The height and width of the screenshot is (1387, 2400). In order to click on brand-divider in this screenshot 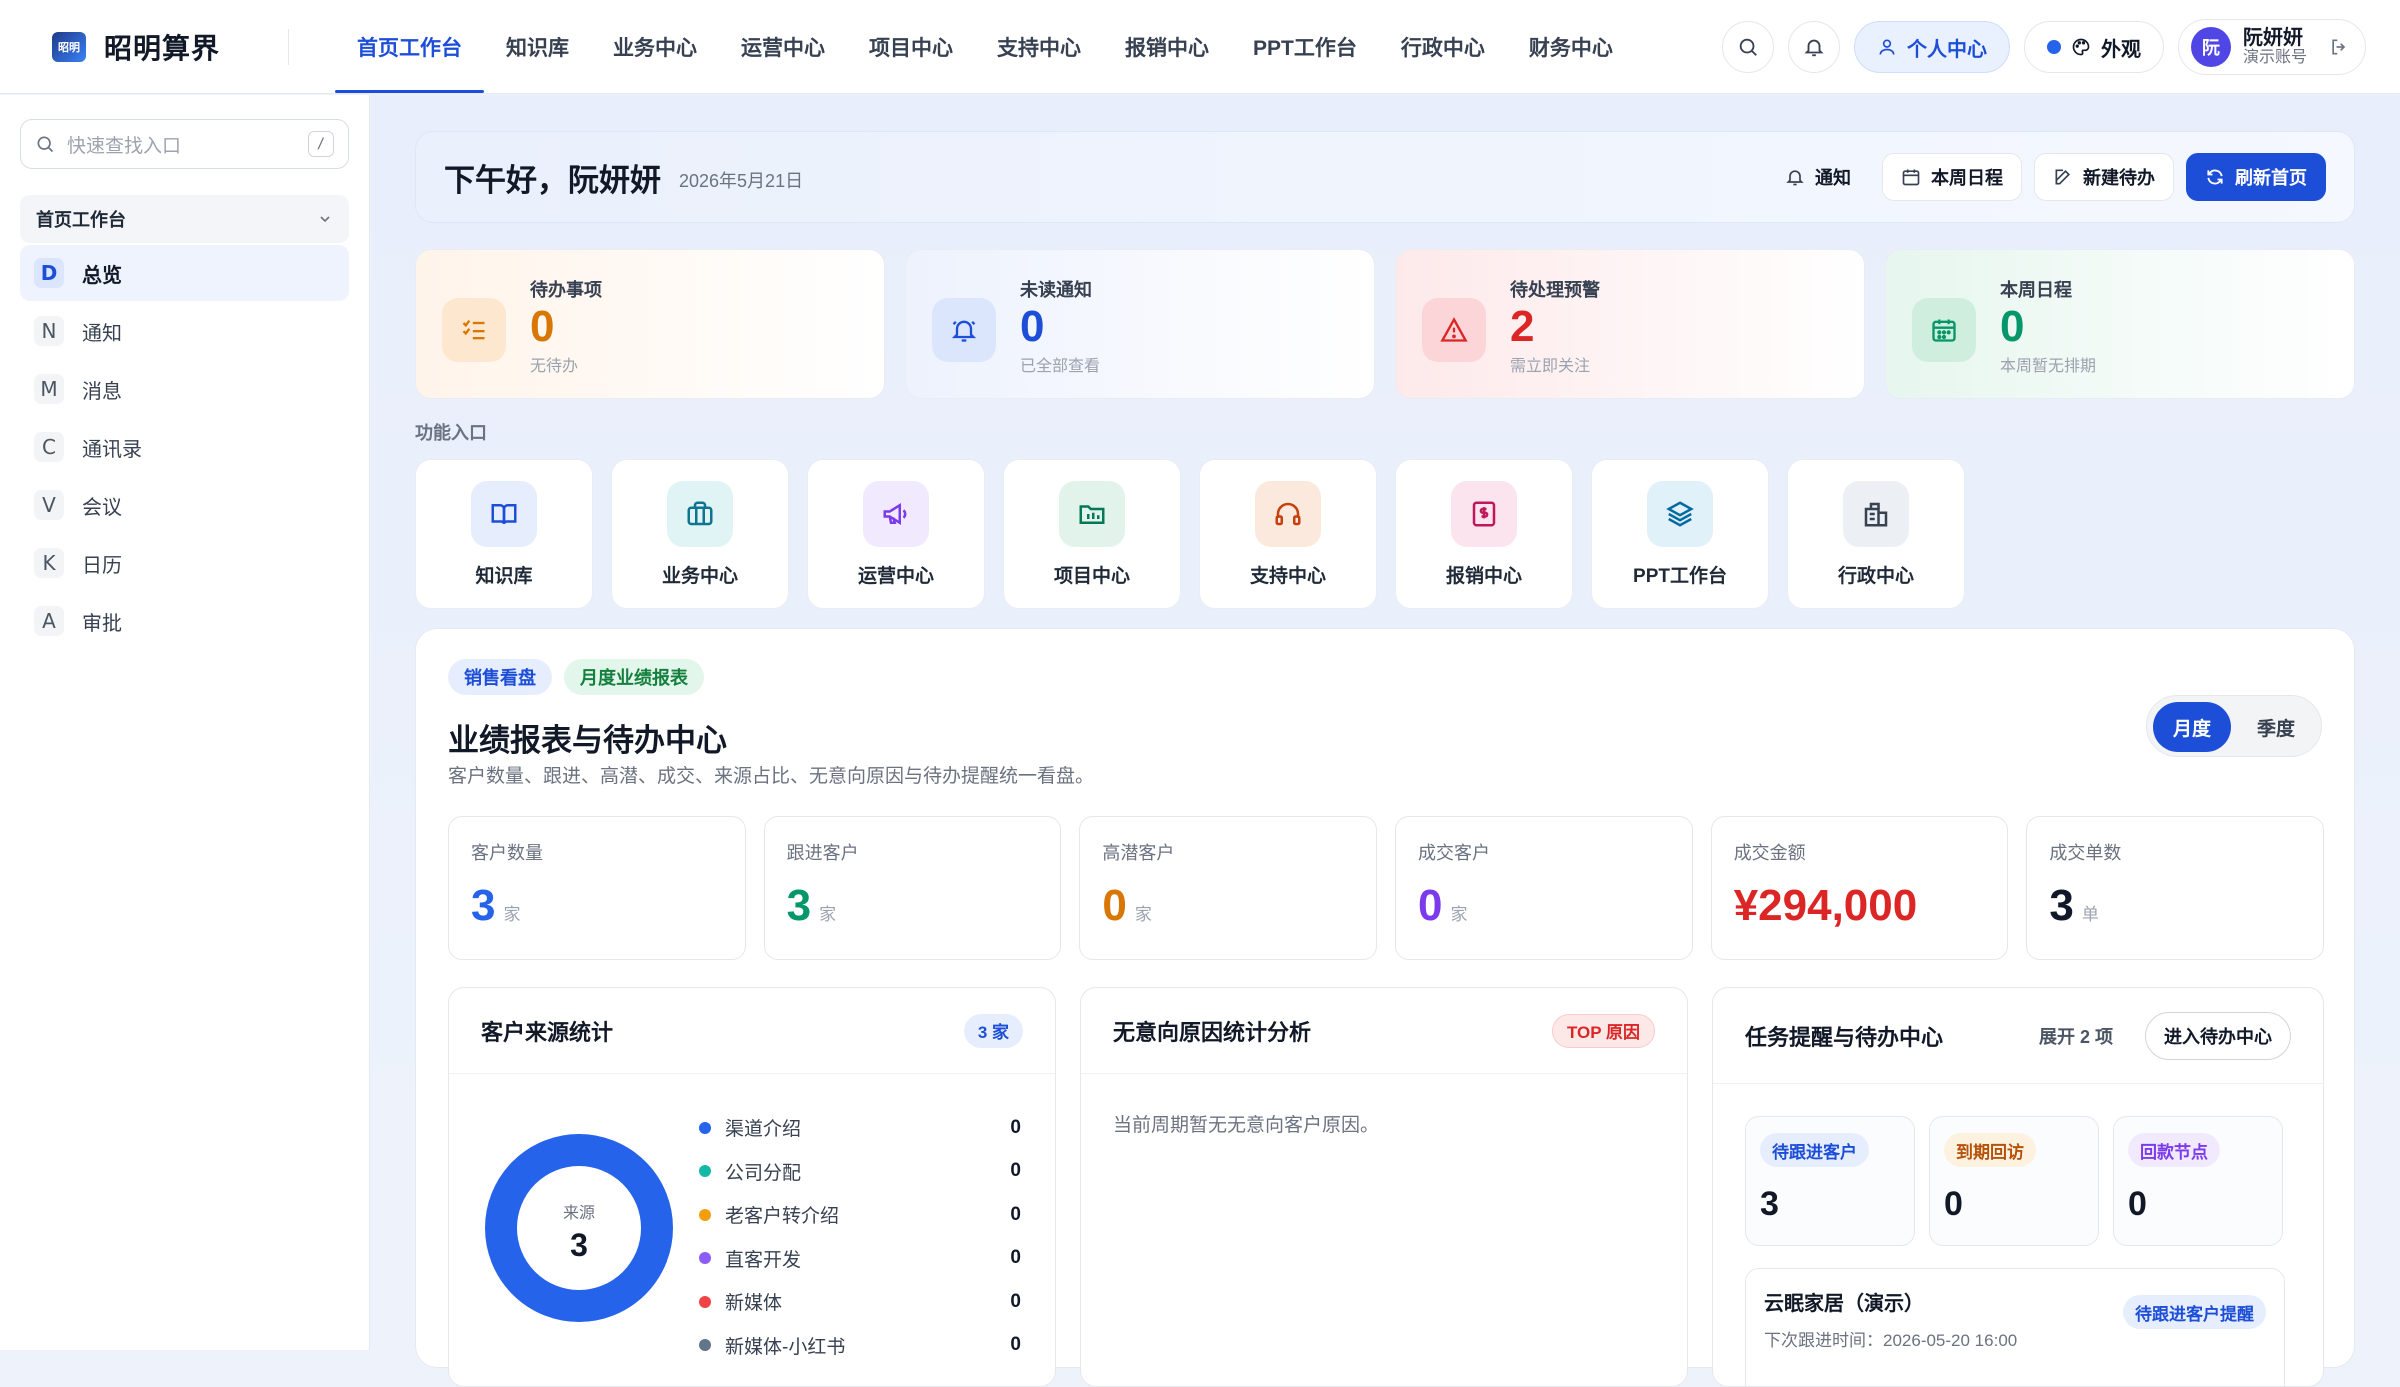, I will do `click(288, 46)`.